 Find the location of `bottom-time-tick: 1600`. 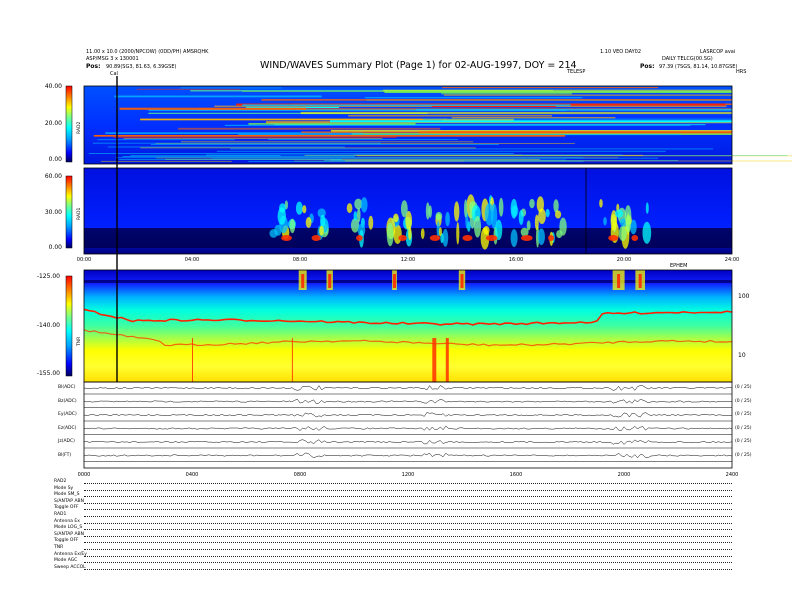

bottom-time-tick: 1600 is located at coordinates (516, 475).